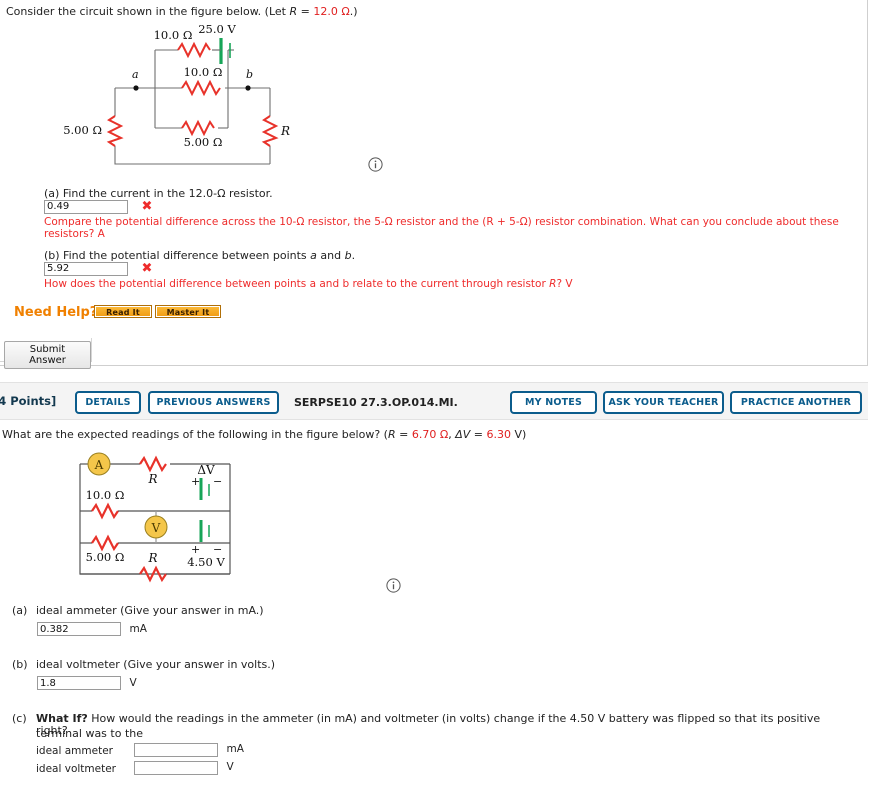  What do you see at coordinates (353, 255) in the screenshot?
I see `part-b-text-post: .` at bounding box center [353, 255].